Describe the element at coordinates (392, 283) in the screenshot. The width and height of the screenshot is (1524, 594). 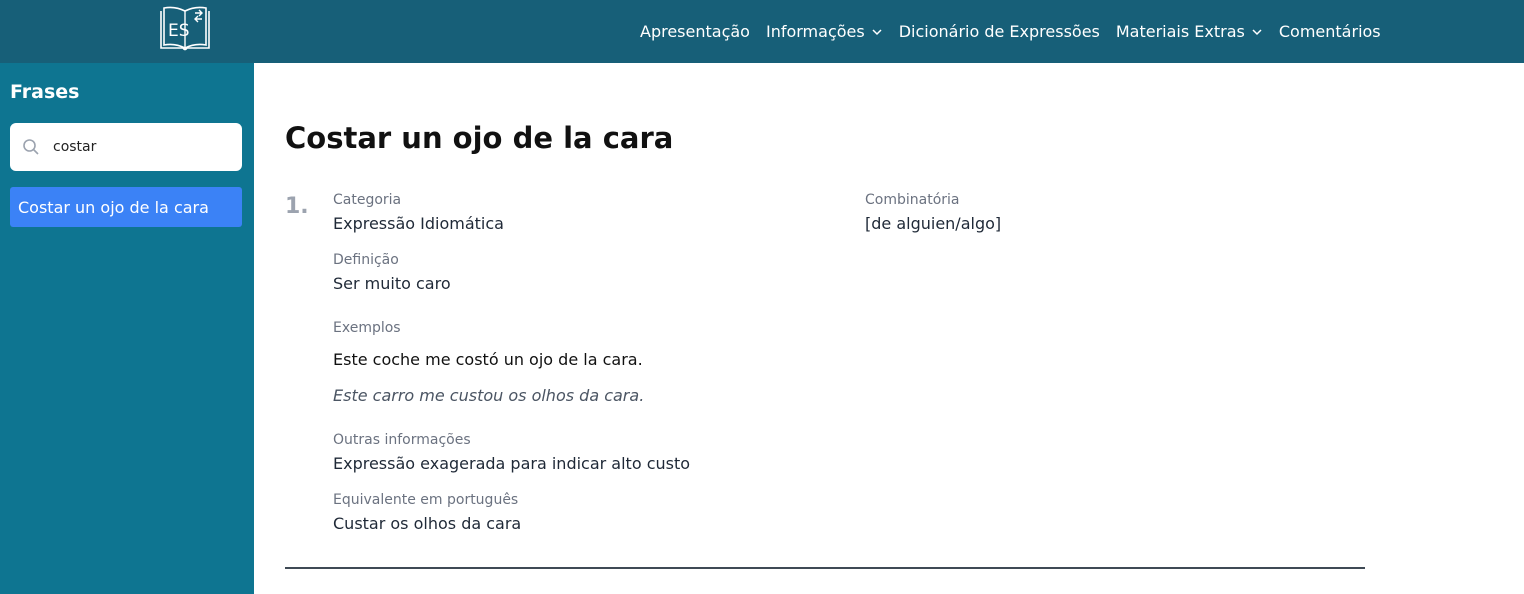
I see `definicao-value: Ser muito caro` at that location.